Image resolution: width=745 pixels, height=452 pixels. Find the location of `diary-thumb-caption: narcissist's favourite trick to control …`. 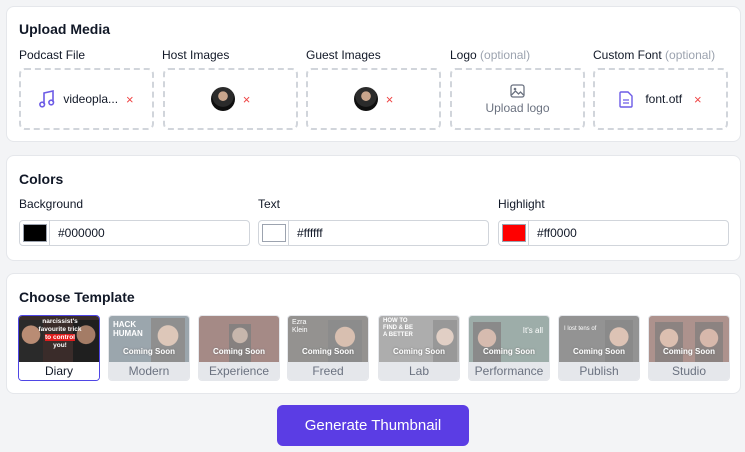

diary-thumb-caption: narcissist's favourite trick to control … is located at coordinates (60, 334).